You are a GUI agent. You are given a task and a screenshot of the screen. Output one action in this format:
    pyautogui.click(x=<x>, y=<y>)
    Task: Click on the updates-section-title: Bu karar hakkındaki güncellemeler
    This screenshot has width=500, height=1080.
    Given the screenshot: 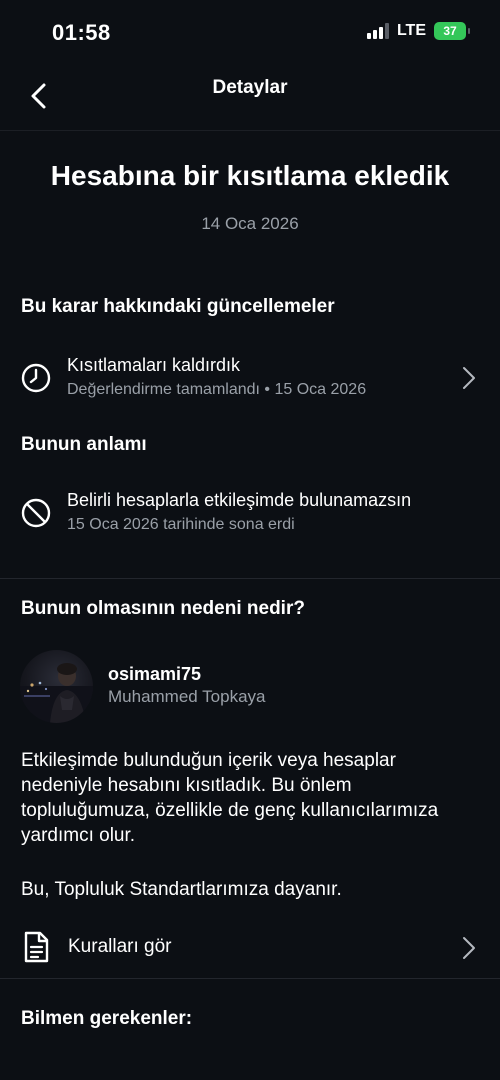 What is the action you would take?
    pyautogui.click(x=178, y=306)
    